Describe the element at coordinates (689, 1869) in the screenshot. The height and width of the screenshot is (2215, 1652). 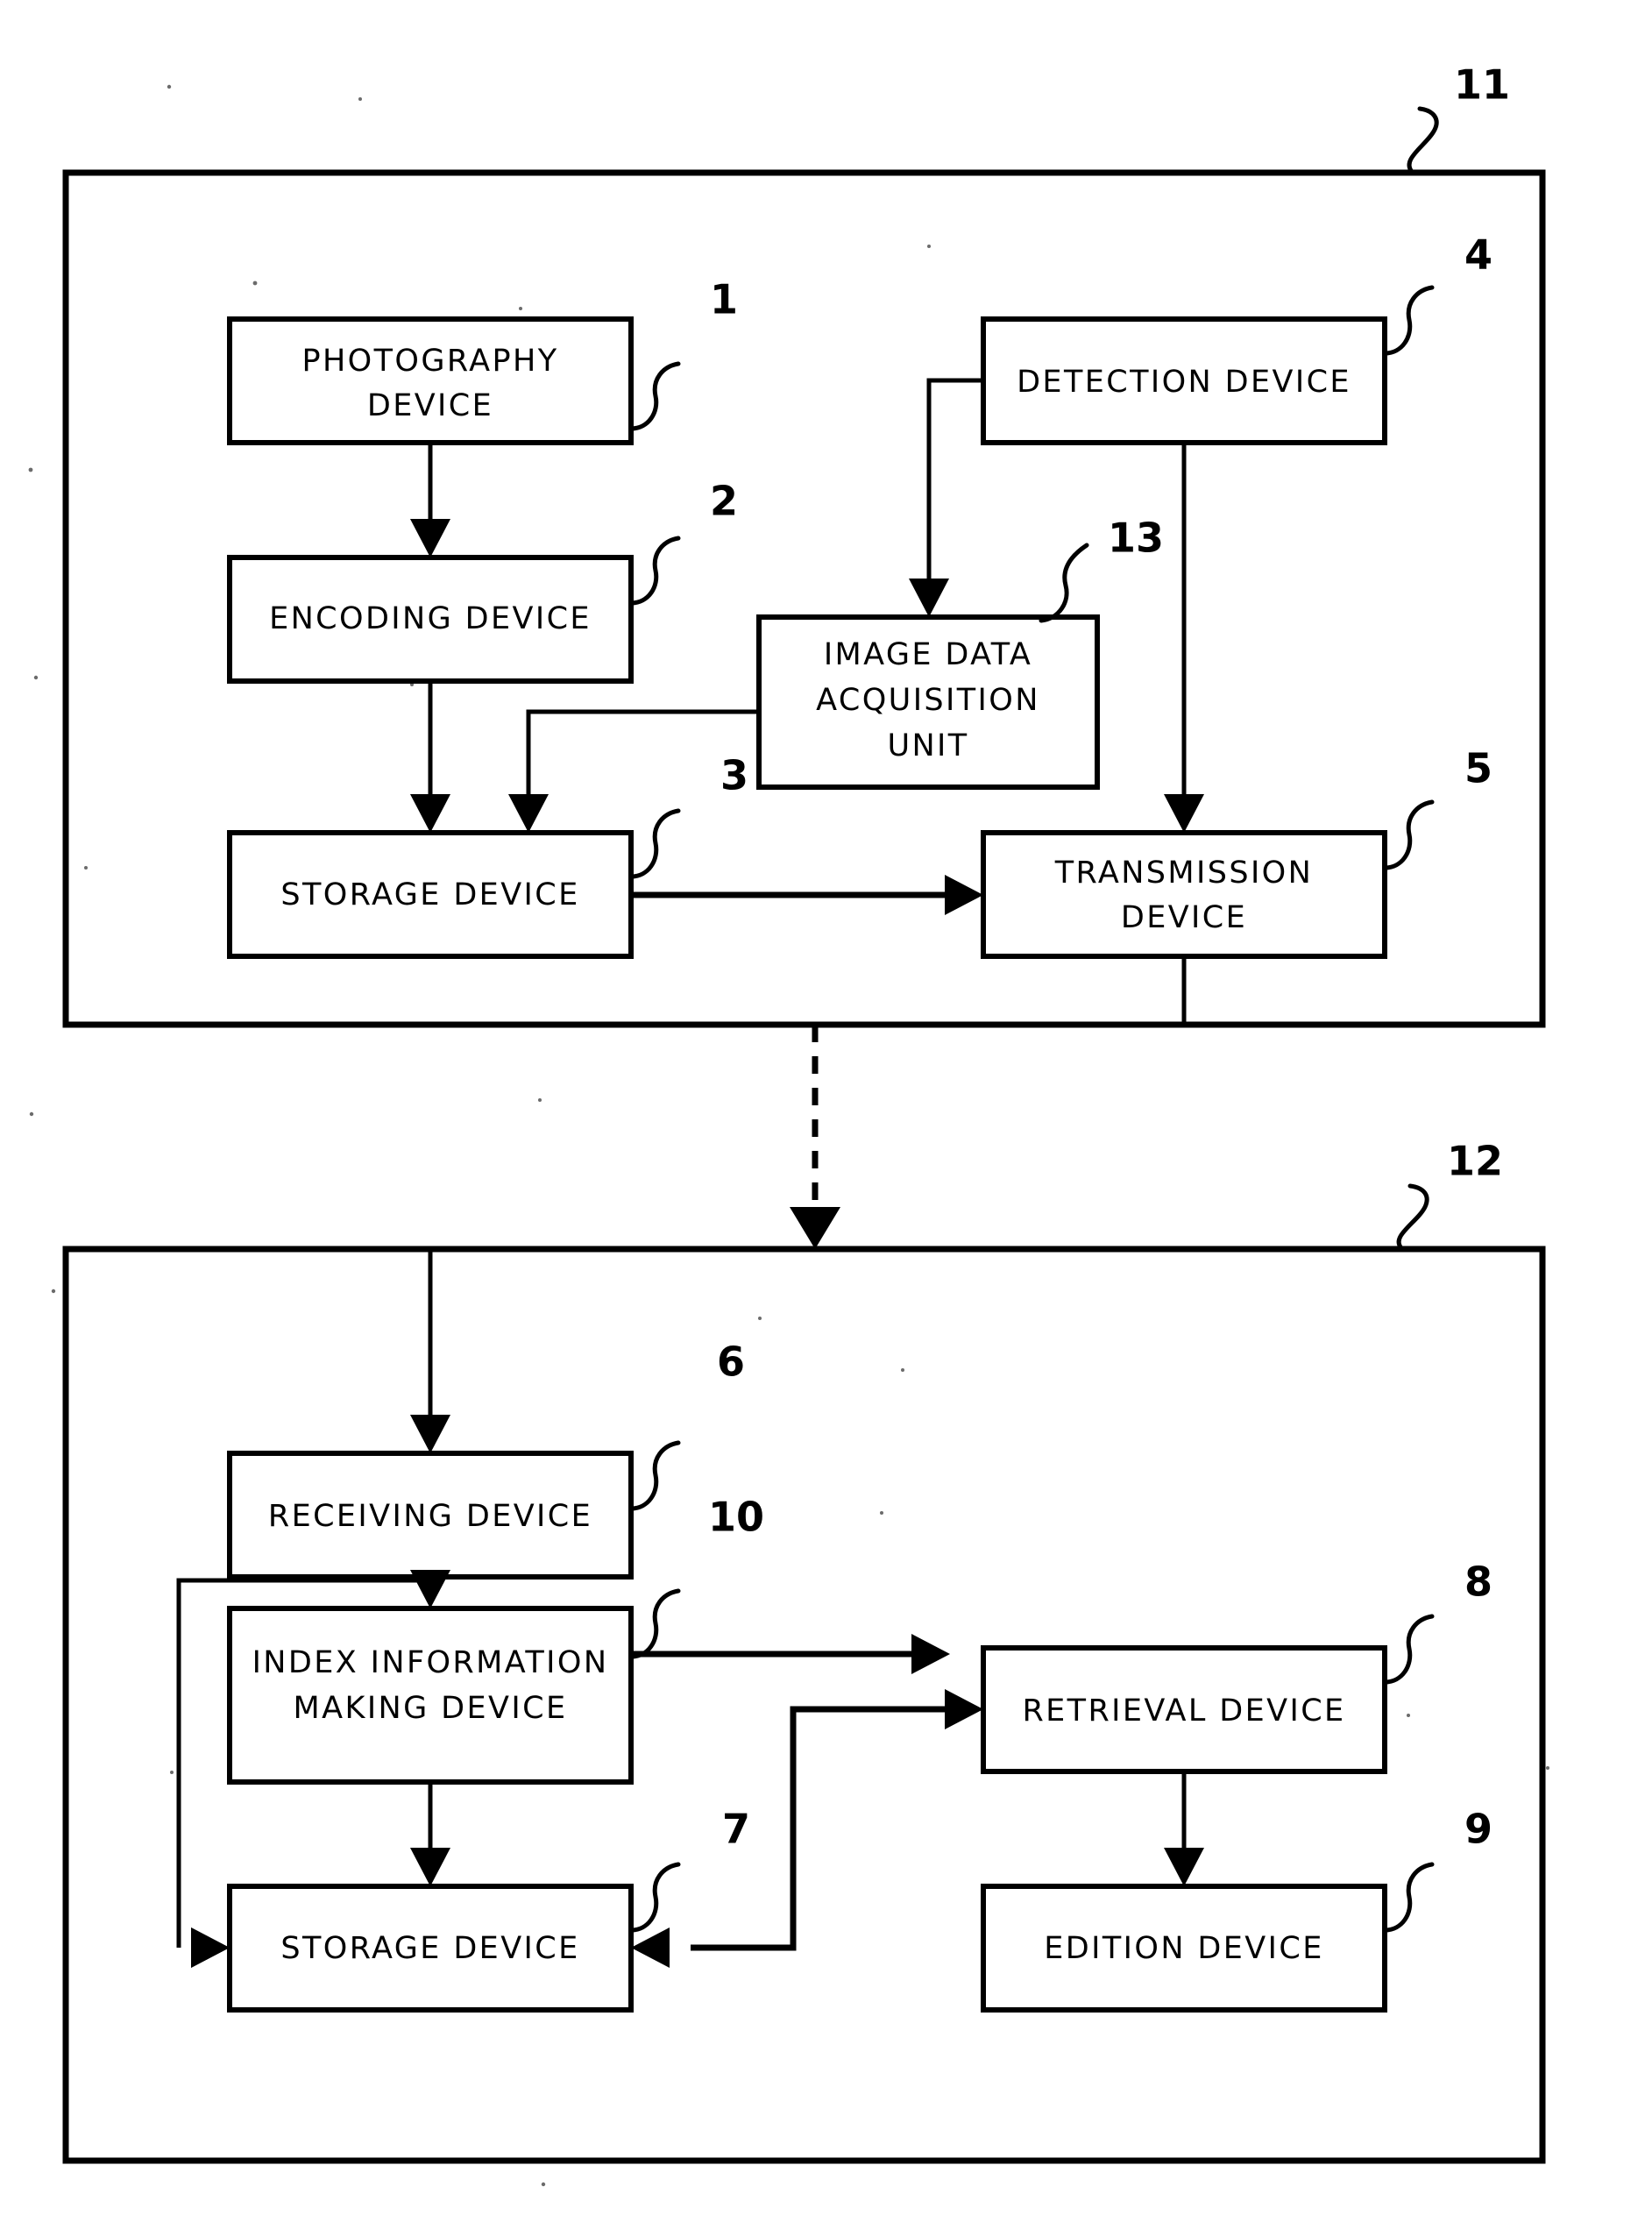
I see `ref-leader-7: 7` at that location.